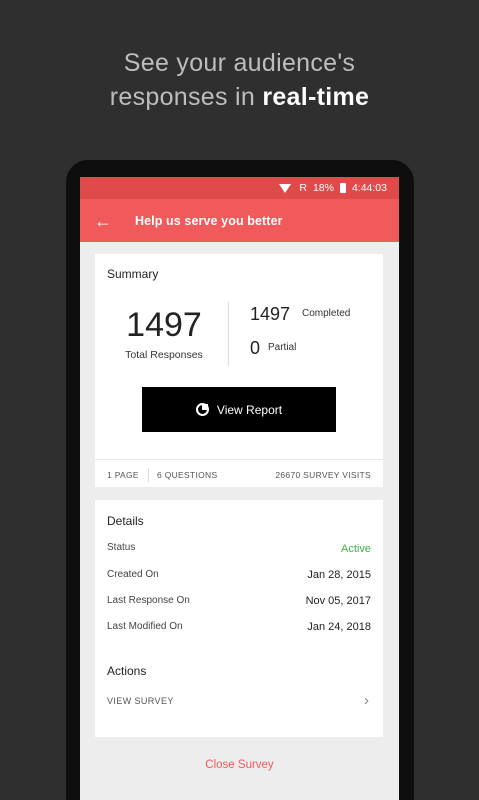 The width and height of the screenshot is (479, 800). I want to click on close-survey-button: Close Survey, so click(239, 765).